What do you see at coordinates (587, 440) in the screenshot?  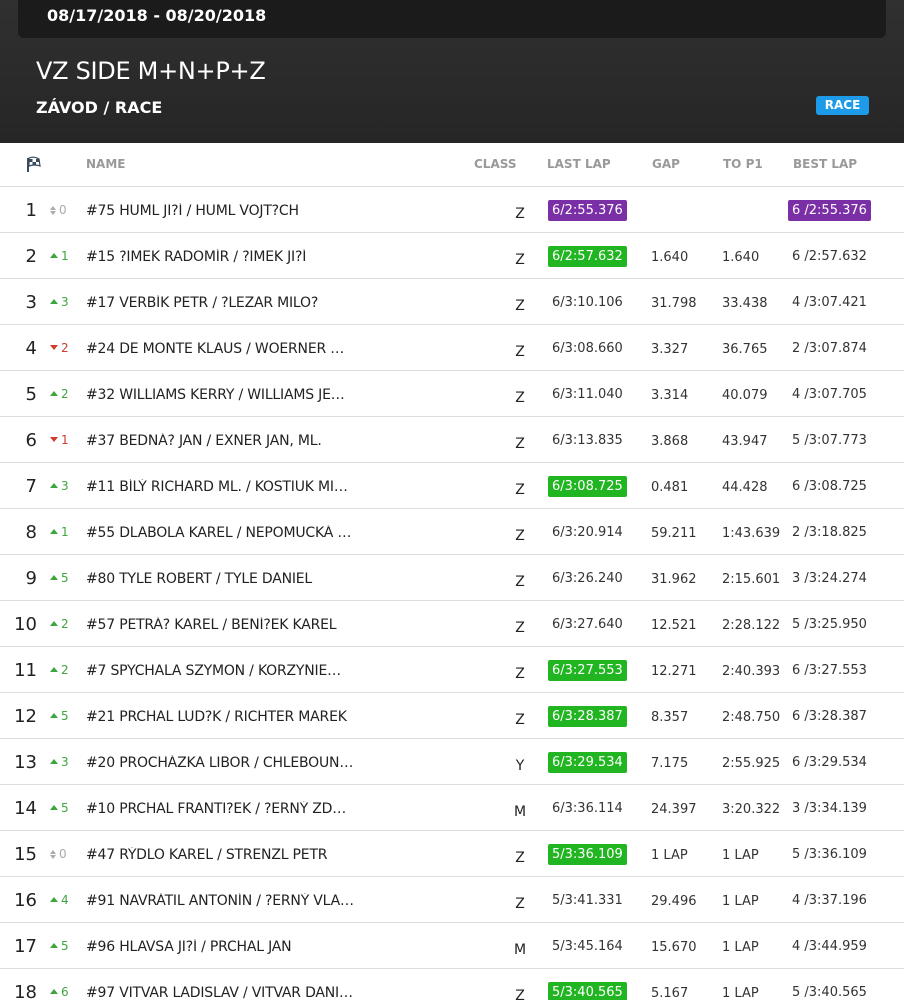 I see `last-lap: 6/3:13.835` at bounding box center [587, 440].